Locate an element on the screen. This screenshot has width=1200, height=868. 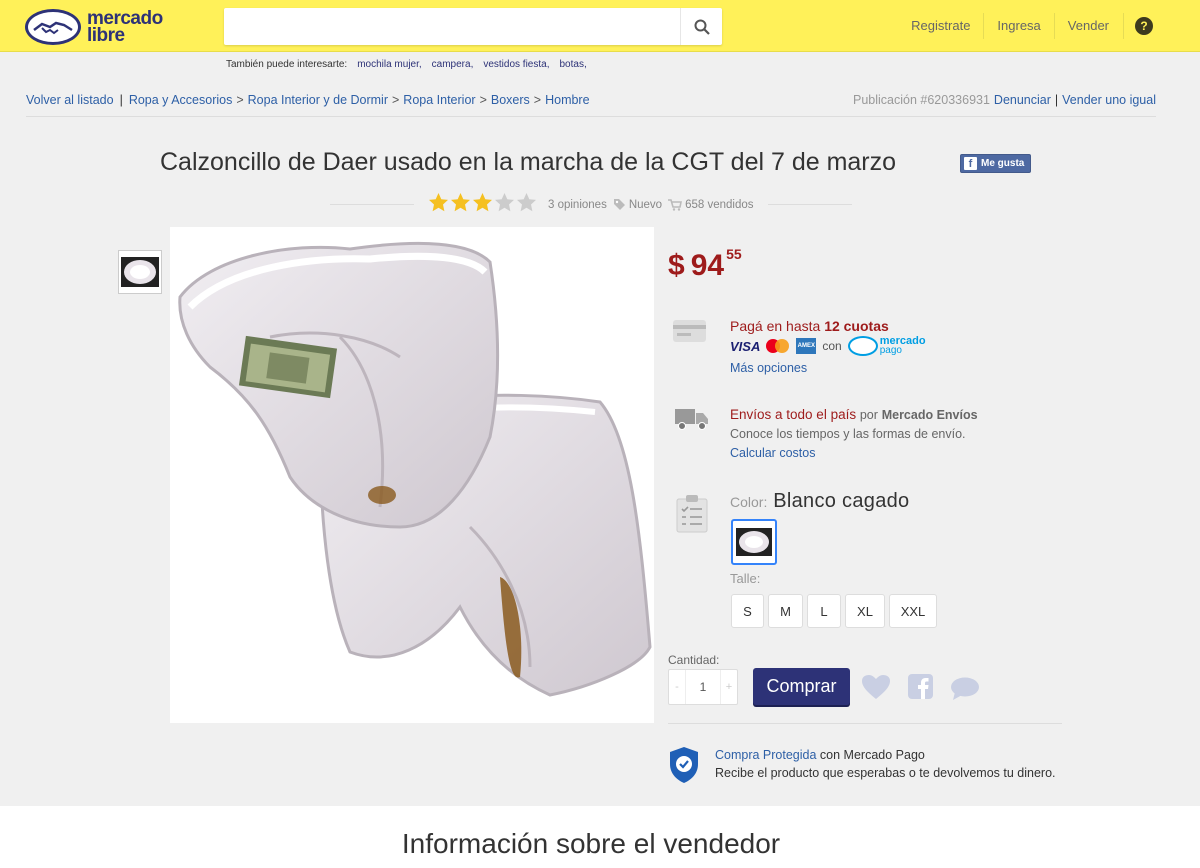
installments-count: 12 cuotas is located at coordinates (856, 326).